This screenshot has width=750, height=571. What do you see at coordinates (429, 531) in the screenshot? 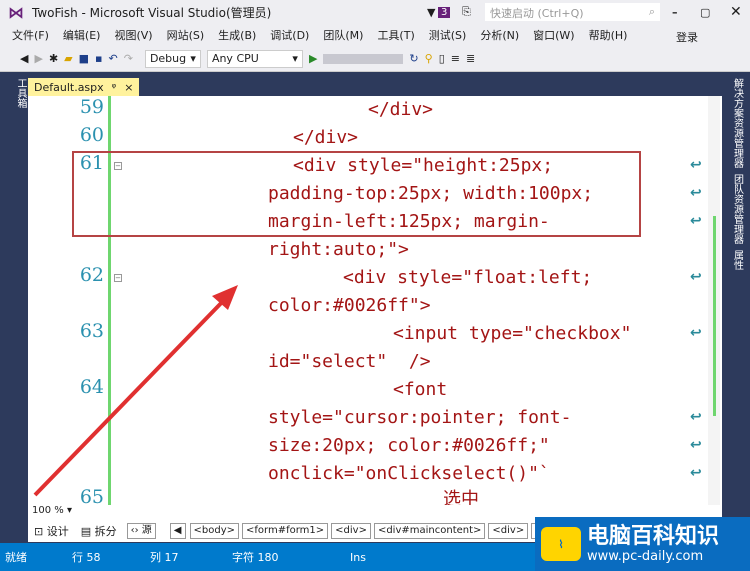
I see `breadcrumb-item: <div#maincontent>` at bounding box center [429, 531].